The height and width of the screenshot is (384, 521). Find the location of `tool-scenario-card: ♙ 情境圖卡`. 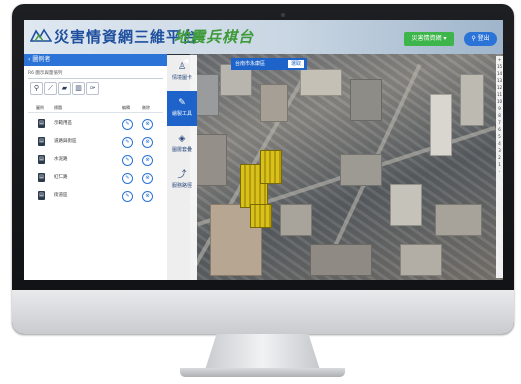

tool-scenario-card: ♙ 情境圖卡 is located at coordinates (182, 72).